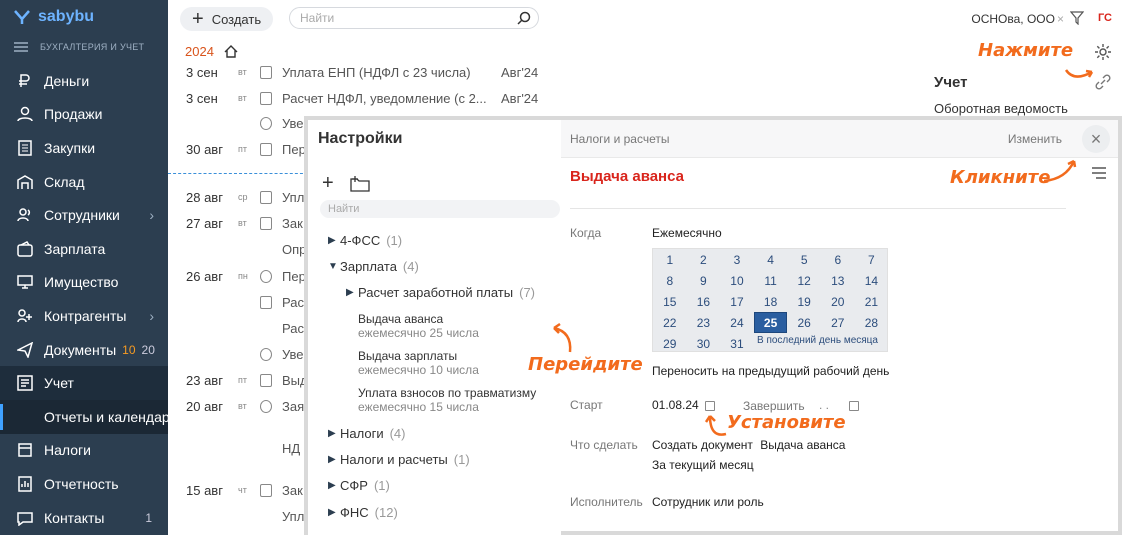 This screenshot has height=535, width=1124. I want to click on link-icon, so click(1103, 82).